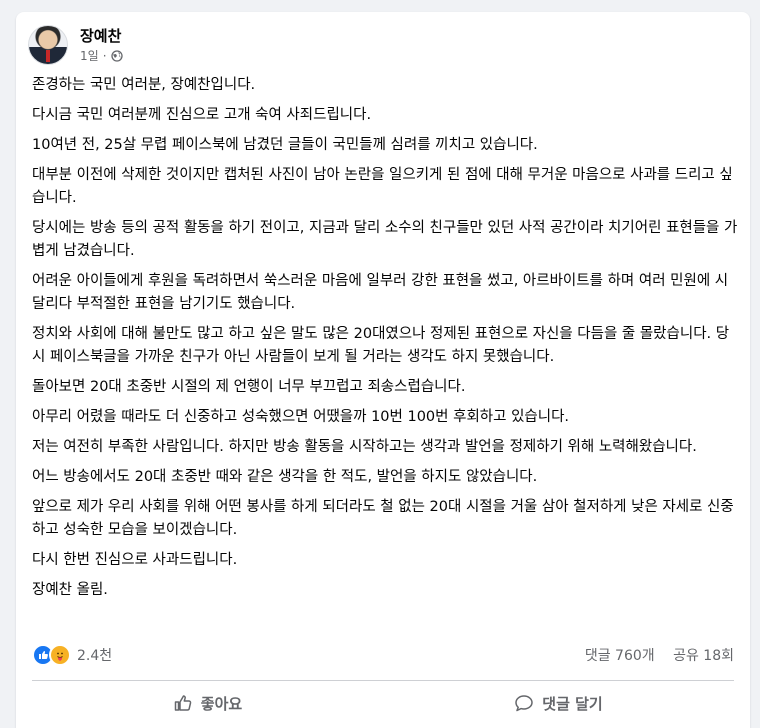 This screenshot has height=728, width=760. Describe the element at coordinates (60, 655) in the screenshot. I see `care-reaction-icon` at that location.